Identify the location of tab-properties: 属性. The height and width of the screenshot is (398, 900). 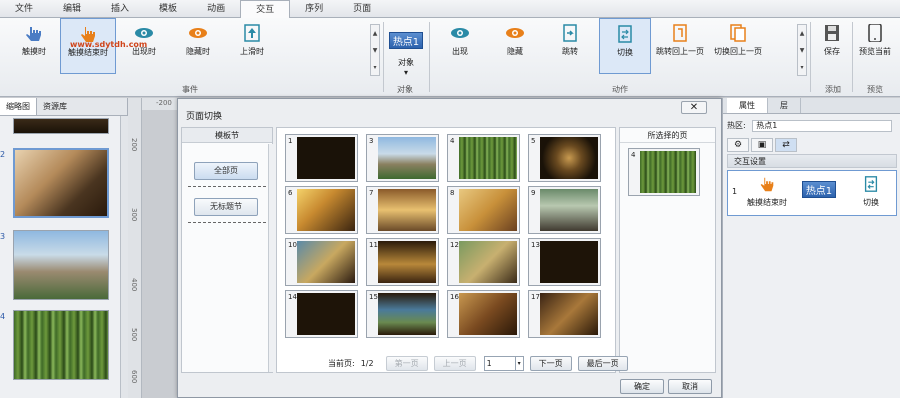
(747, 105).